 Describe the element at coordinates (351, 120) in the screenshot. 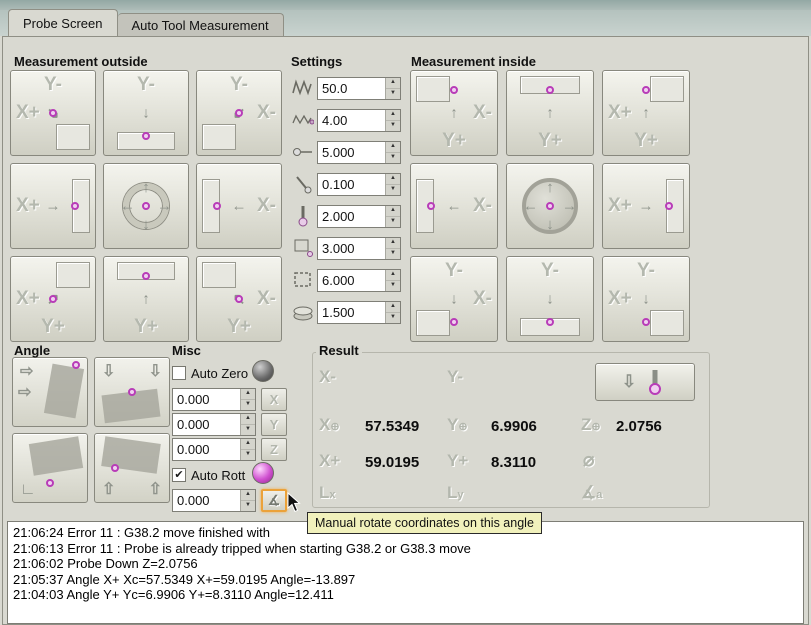

I see `spin-value-field: 4.00` at that location.